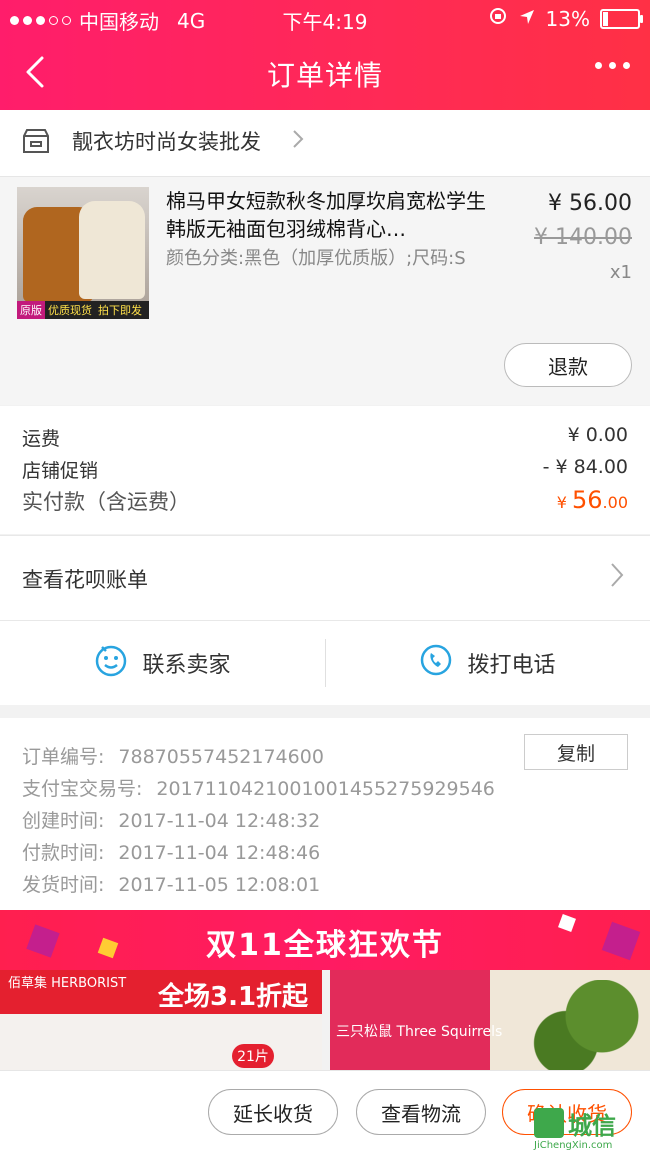  What do you see at coordinates (233, 997) in the screenshot?
I see `promo-discount: 全场3.1折起` at bounding box center [233, 997].